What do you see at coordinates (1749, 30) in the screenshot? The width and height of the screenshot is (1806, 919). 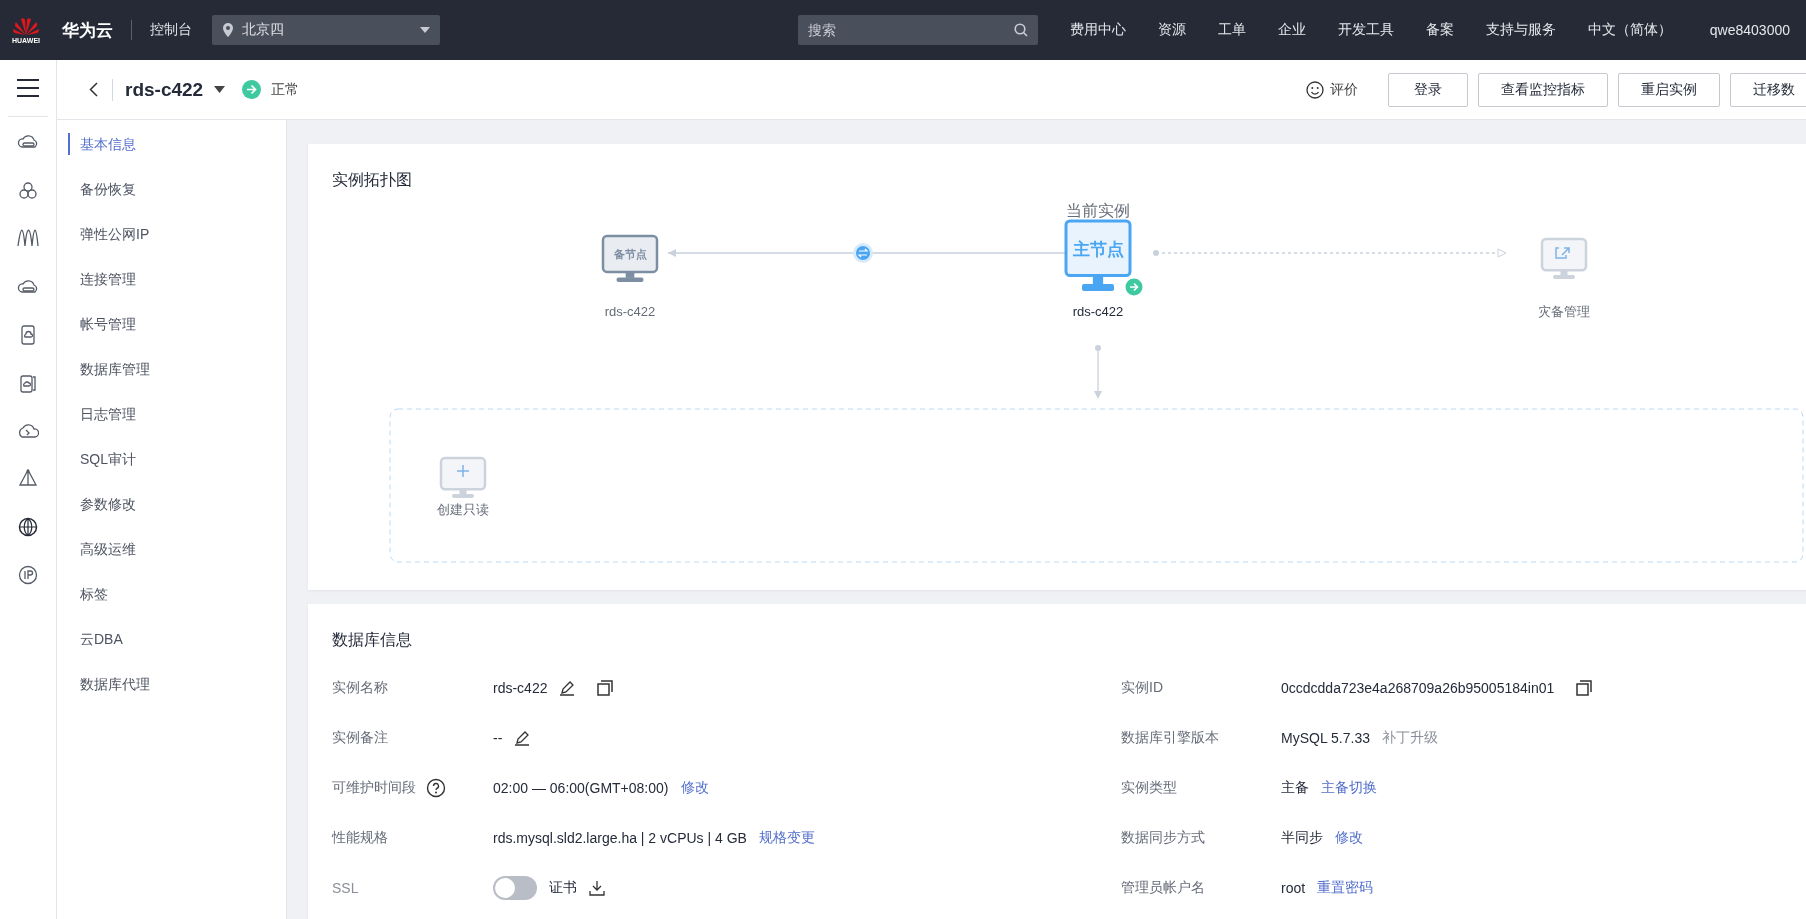 I see `user-name: qwe8403000` at bounding box center [1749, 30].